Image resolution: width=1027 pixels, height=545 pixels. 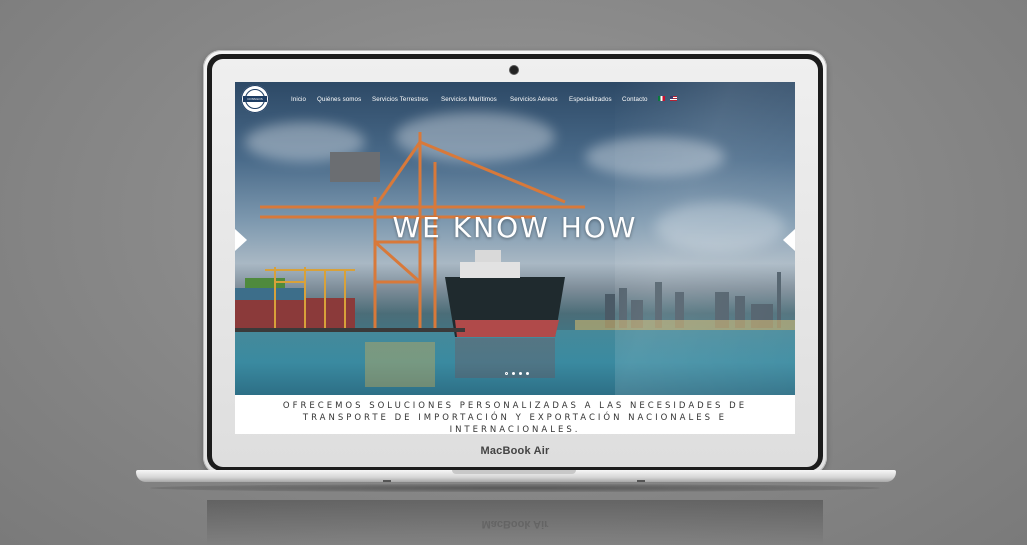 I want to click on nav-item-servicios-terrestres: Servicios Terrestres, so click(x=400, y=99).